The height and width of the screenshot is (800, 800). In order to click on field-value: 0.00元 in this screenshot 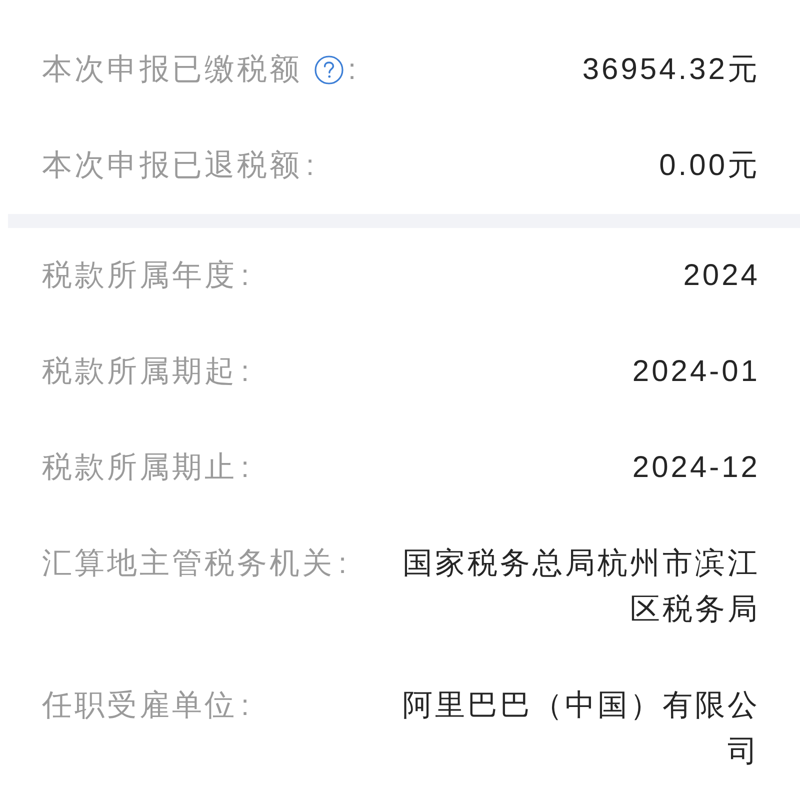, I will do `click(709, 166)`.